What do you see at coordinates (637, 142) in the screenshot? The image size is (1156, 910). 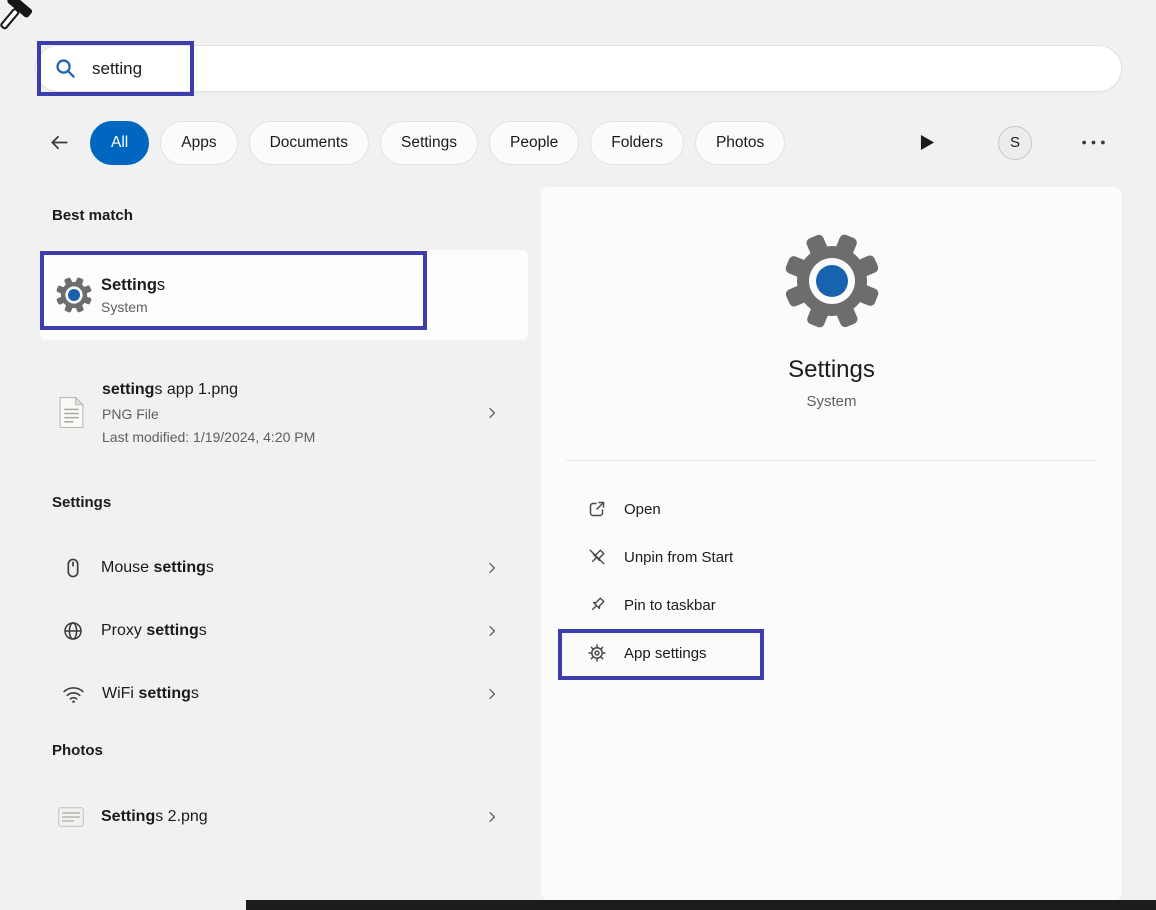 I see `tab-folders: Folders` at bounding box center [637, 142].